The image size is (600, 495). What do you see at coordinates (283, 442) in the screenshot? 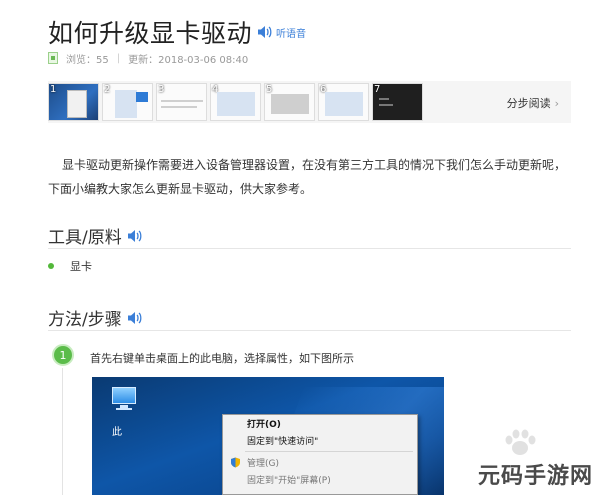
I see `context-menu-item: 固定到"快速访问"` at bounding box center [283, 442].